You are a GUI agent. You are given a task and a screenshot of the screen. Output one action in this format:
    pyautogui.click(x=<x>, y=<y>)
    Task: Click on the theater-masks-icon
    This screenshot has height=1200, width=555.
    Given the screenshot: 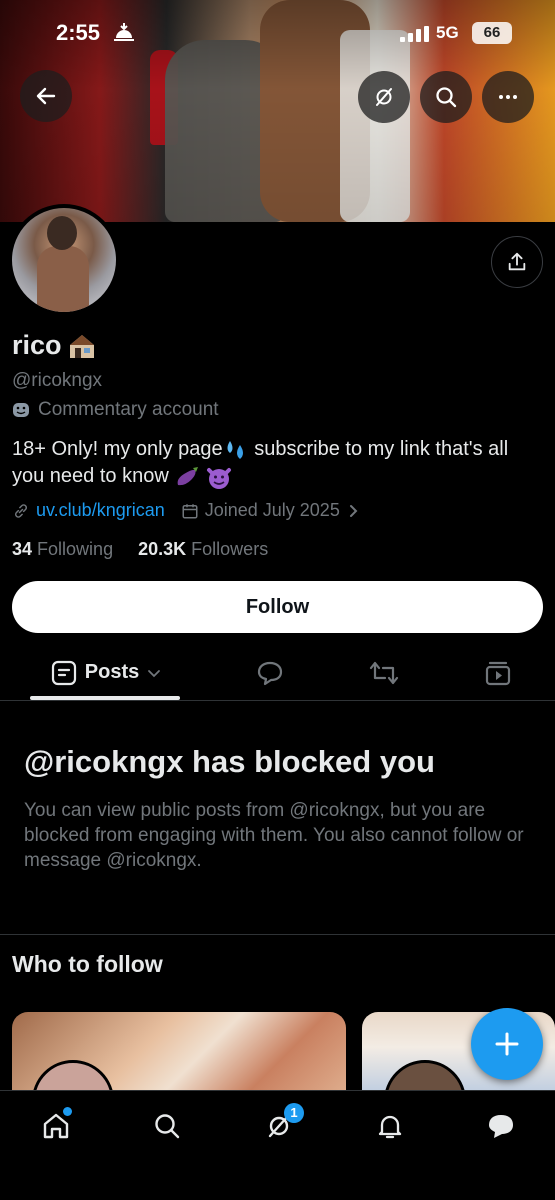 What is the action you would take?
    pyautogui.click(x=21, y=410)
    